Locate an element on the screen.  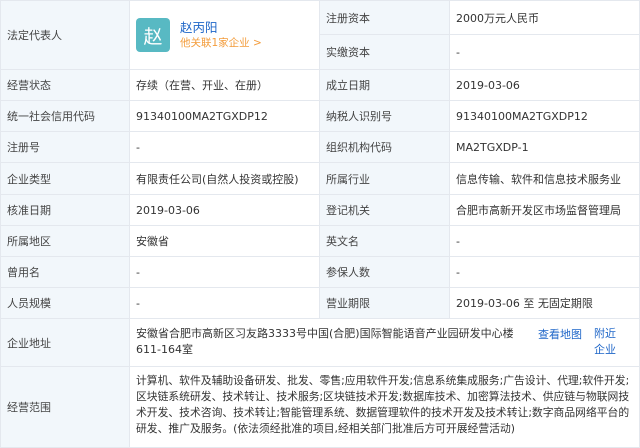
org-code-label-text: 组织机构代码 is located at coordinates (359, 147).